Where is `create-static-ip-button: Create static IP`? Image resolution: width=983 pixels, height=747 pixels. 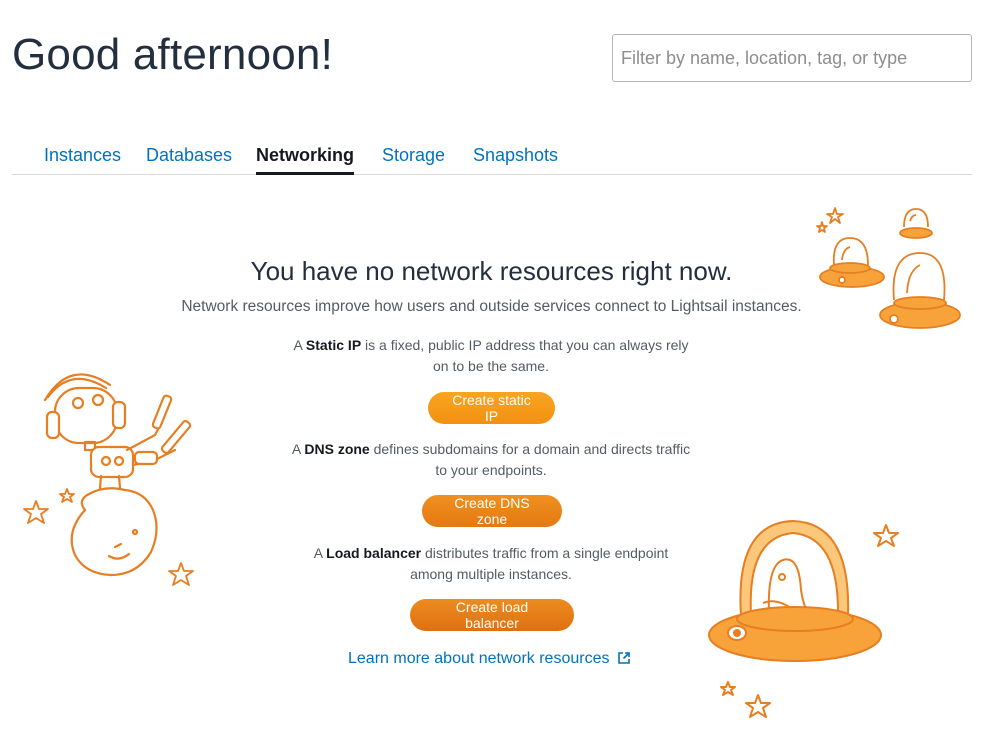 create-static-ip-button: Create static IP is located at coordinates (491, 408).